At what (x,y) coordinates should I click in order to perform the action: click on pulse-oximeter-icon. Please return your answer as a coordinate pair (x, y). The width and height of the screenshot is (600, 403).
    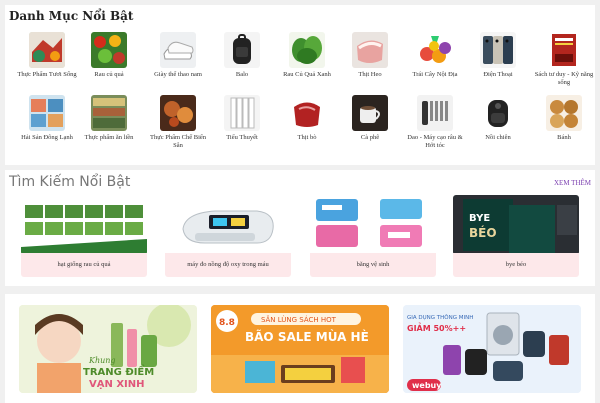
    Looking at the image, I should click on (228, 225).